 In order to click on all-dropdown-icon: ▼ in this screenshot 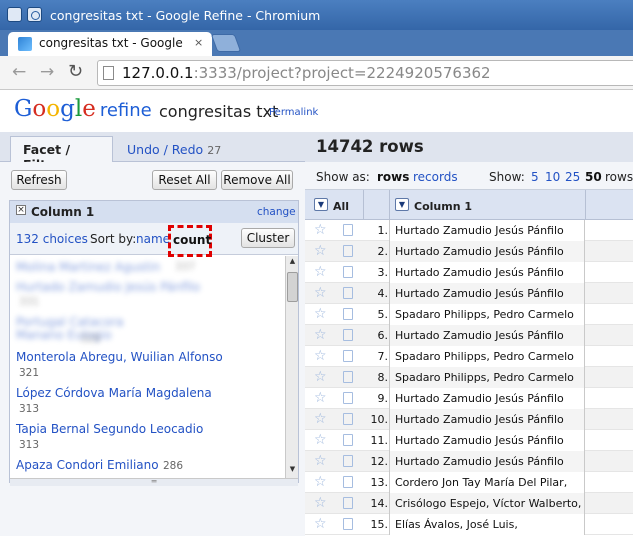, I will do `click(321, 204)`.